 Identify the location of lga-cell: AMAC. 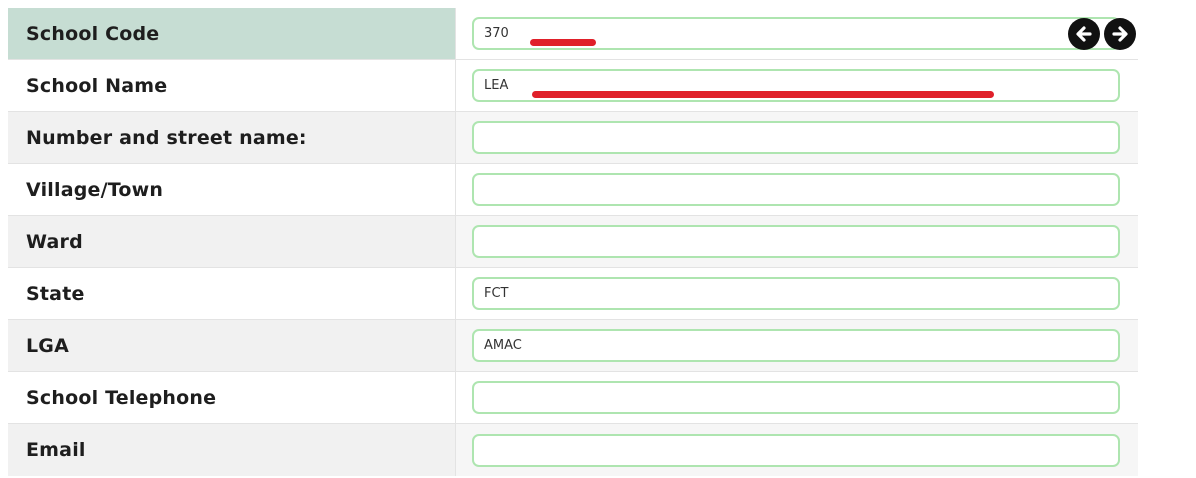
(797, 345).